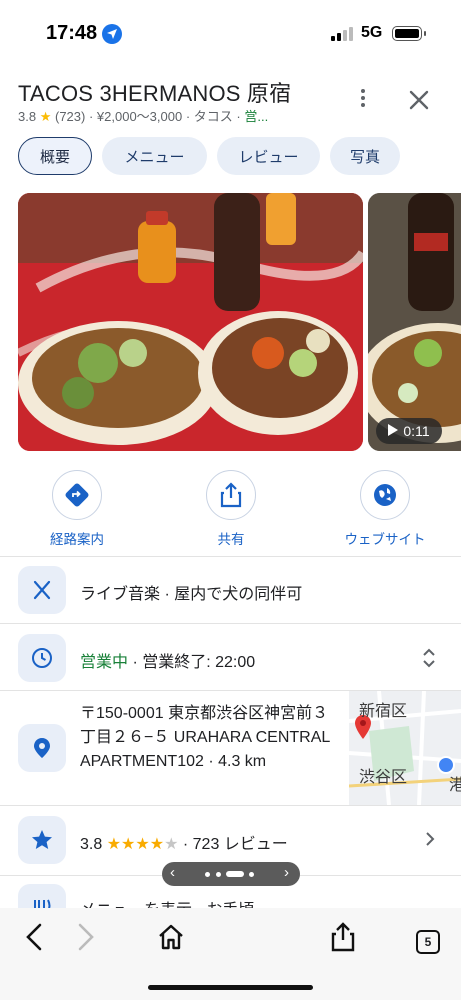  What do you see at coordinates (230, 32) in the screenshot?
I see `status-bar: 17:48 5G` at bounding box center [230, 32].